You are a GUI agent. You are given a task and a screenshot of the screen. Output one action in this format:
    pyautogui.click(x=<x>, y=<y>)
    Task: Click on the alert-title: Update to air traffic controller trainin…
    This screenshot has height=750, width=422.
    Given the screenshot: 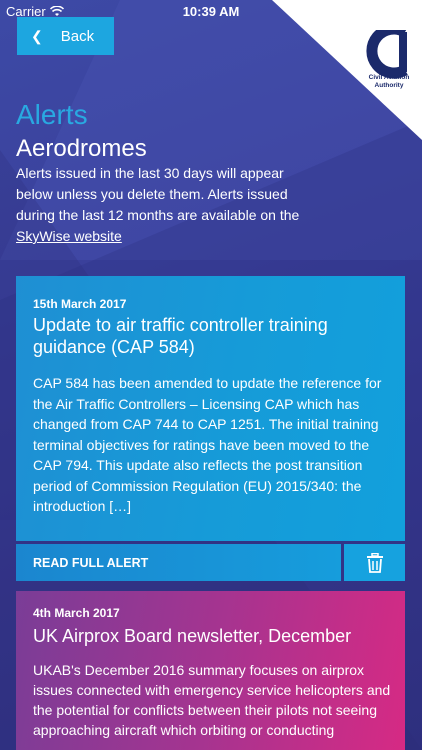 What is the action you would take?
    pyautogui.click(x=203, y=336)
    